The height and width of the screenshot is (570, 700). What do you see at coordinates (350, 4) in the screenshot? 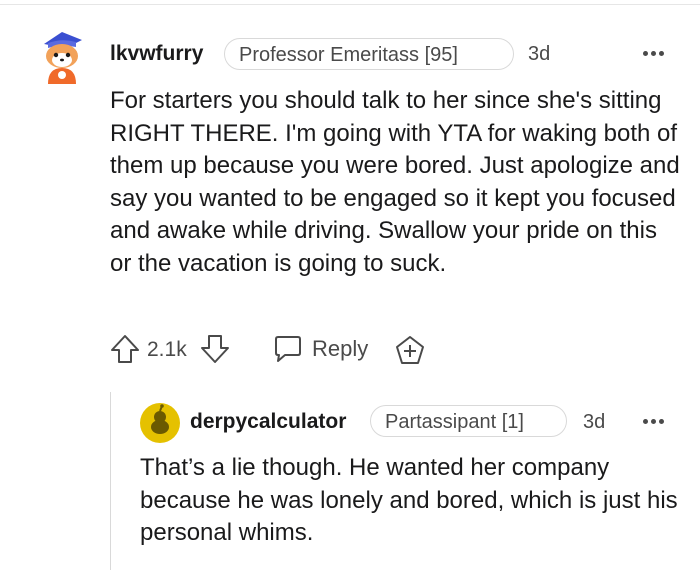
I see `top-divider` at bounding box center [350, 4].